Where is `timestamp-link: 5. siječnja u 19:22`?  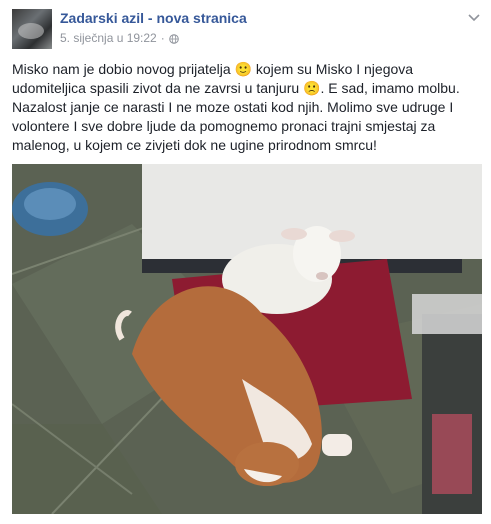 timestamp-link: 5. siječnja u 19:22 is located at coordinates (108, 38).